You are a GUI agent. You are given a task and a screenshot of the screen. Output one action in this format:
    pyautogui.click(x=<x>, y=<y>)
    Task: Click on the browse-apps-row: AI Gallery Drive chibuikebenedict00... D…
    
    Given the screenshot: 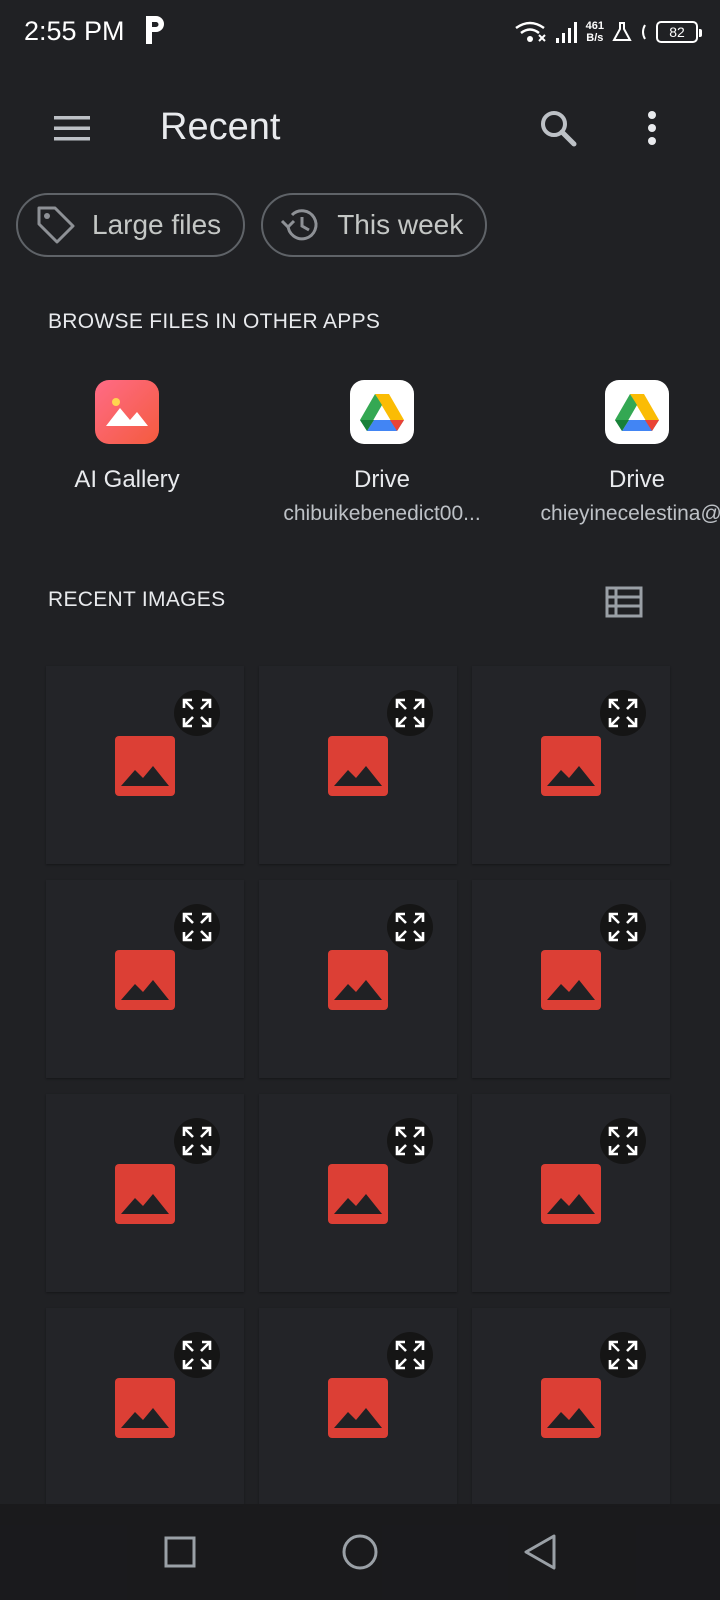 What is the action you would take?
    pyautogui.click(x=360, y=460)
    